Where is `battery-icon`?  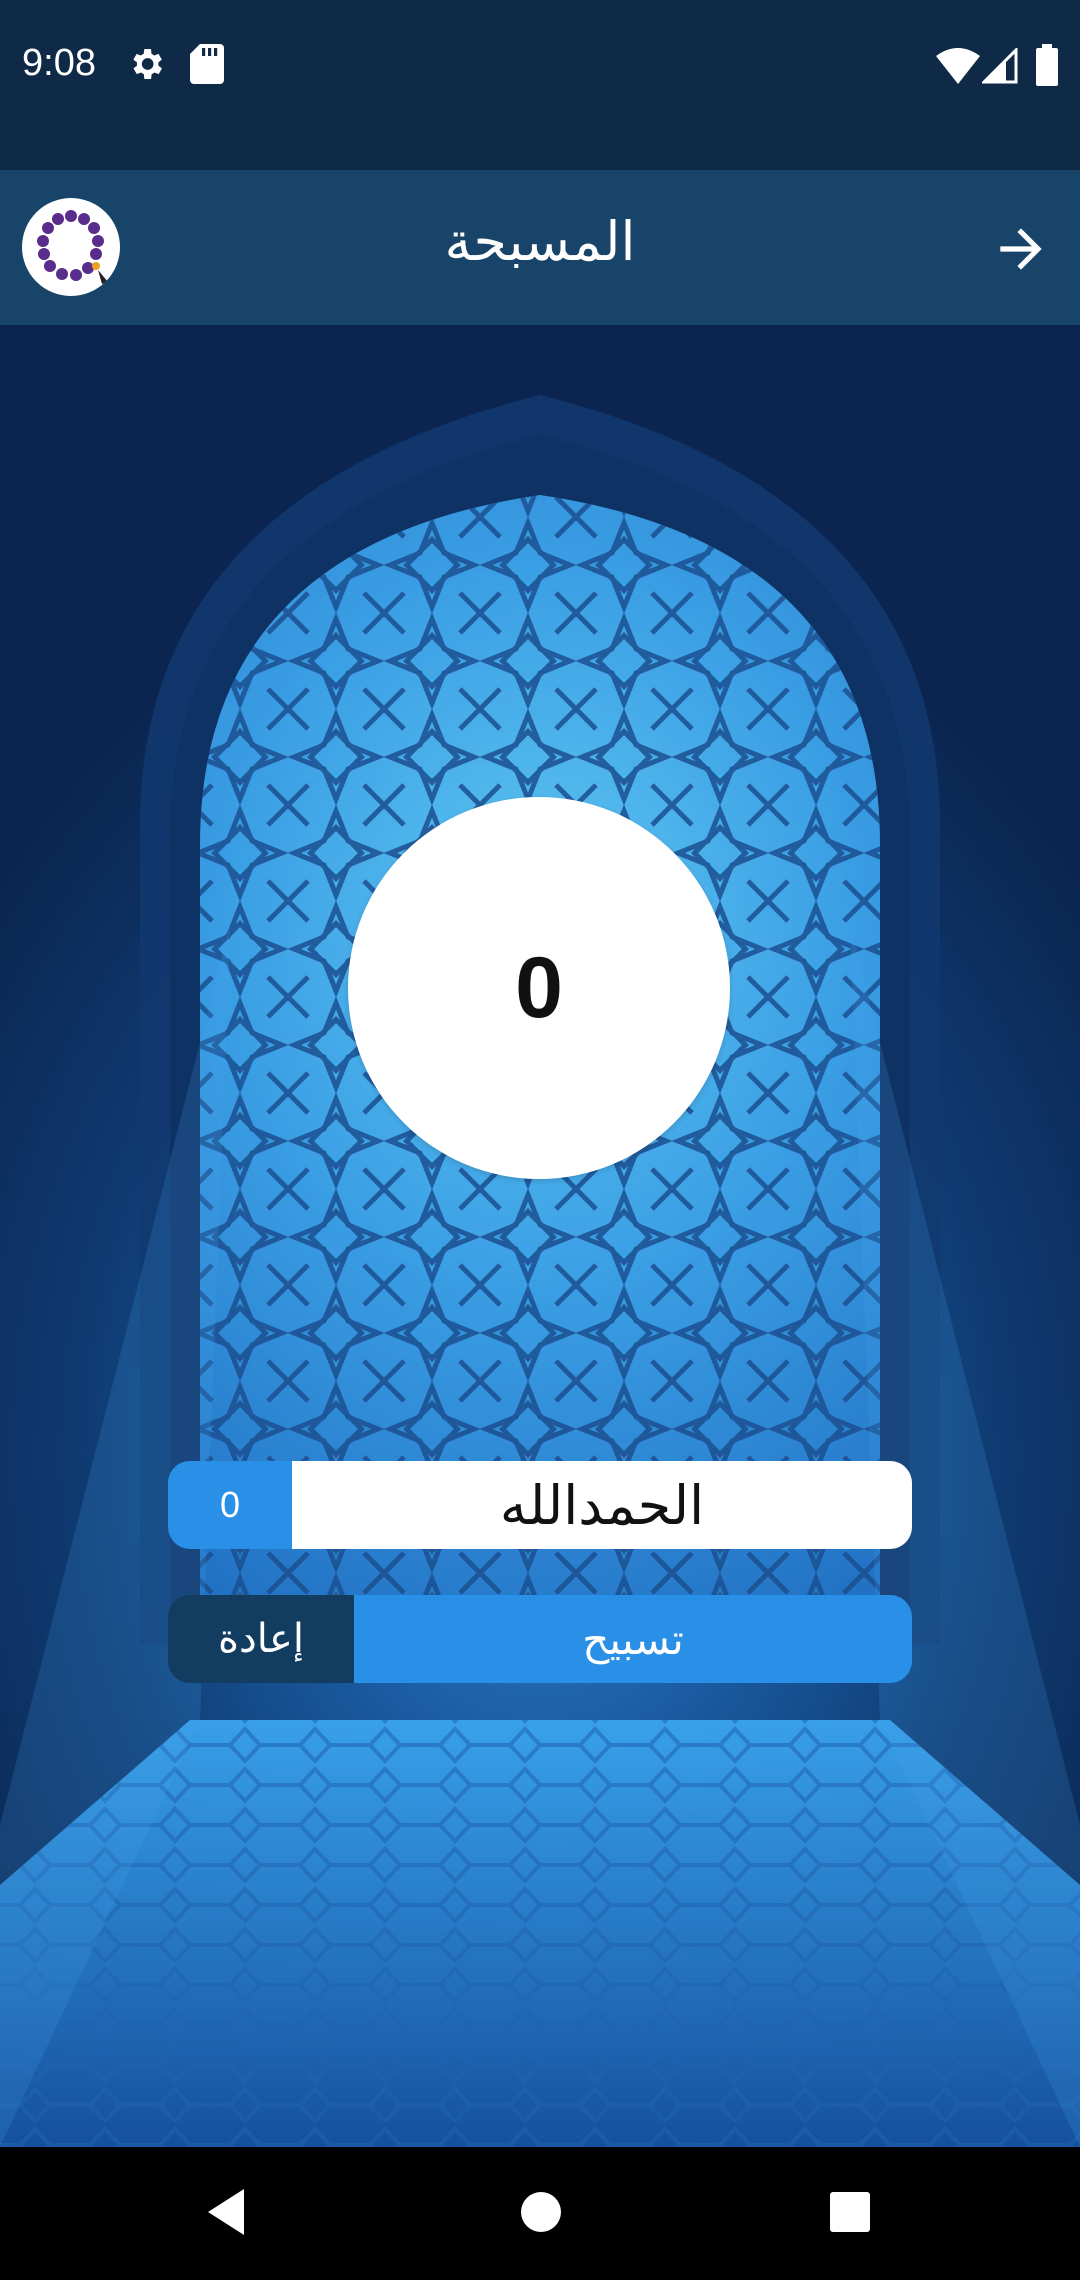
battery-icon is located at coordinates (1047, 67).